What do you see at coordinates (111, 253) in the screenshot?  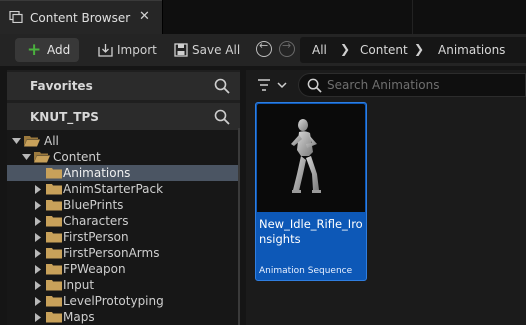 I see `tree-item-label: FirstPersonArms` at bounding box center [111, 253].